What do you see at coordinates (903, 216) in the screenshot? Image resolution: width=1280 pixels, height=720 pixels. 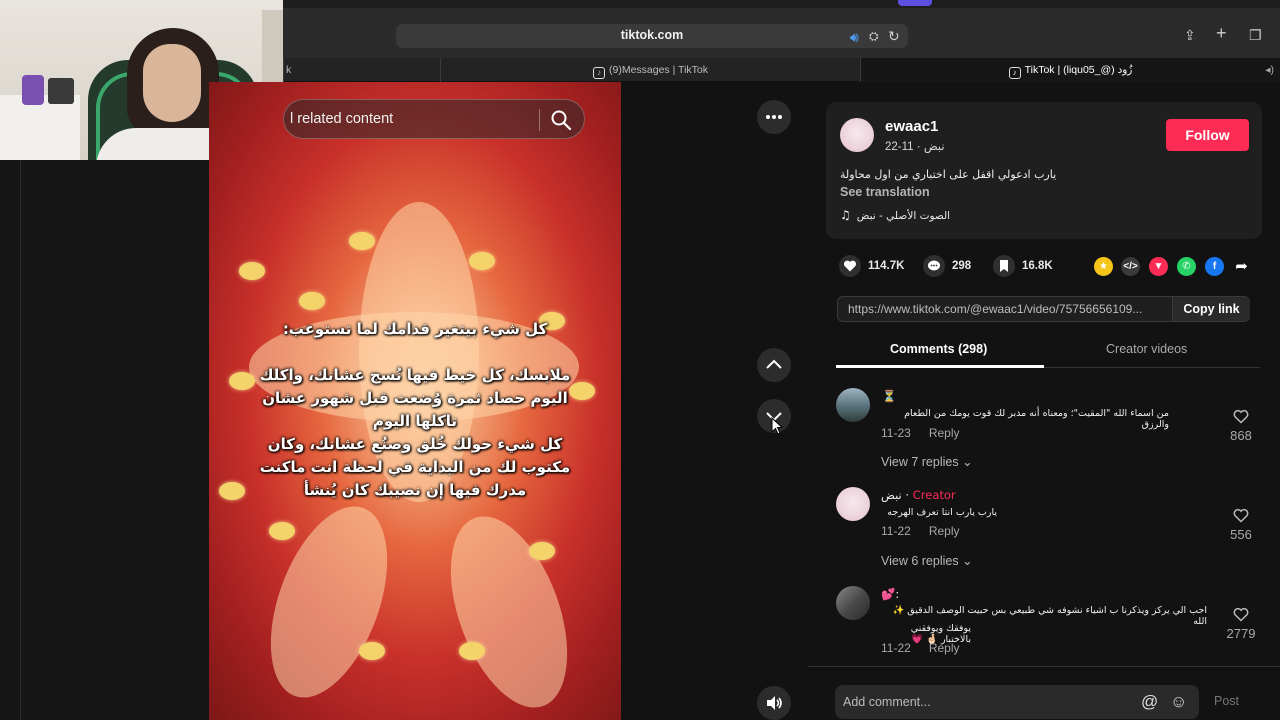 I see `music-title: الصوت الأصلي - نبض` at bounding box center [903, 216].